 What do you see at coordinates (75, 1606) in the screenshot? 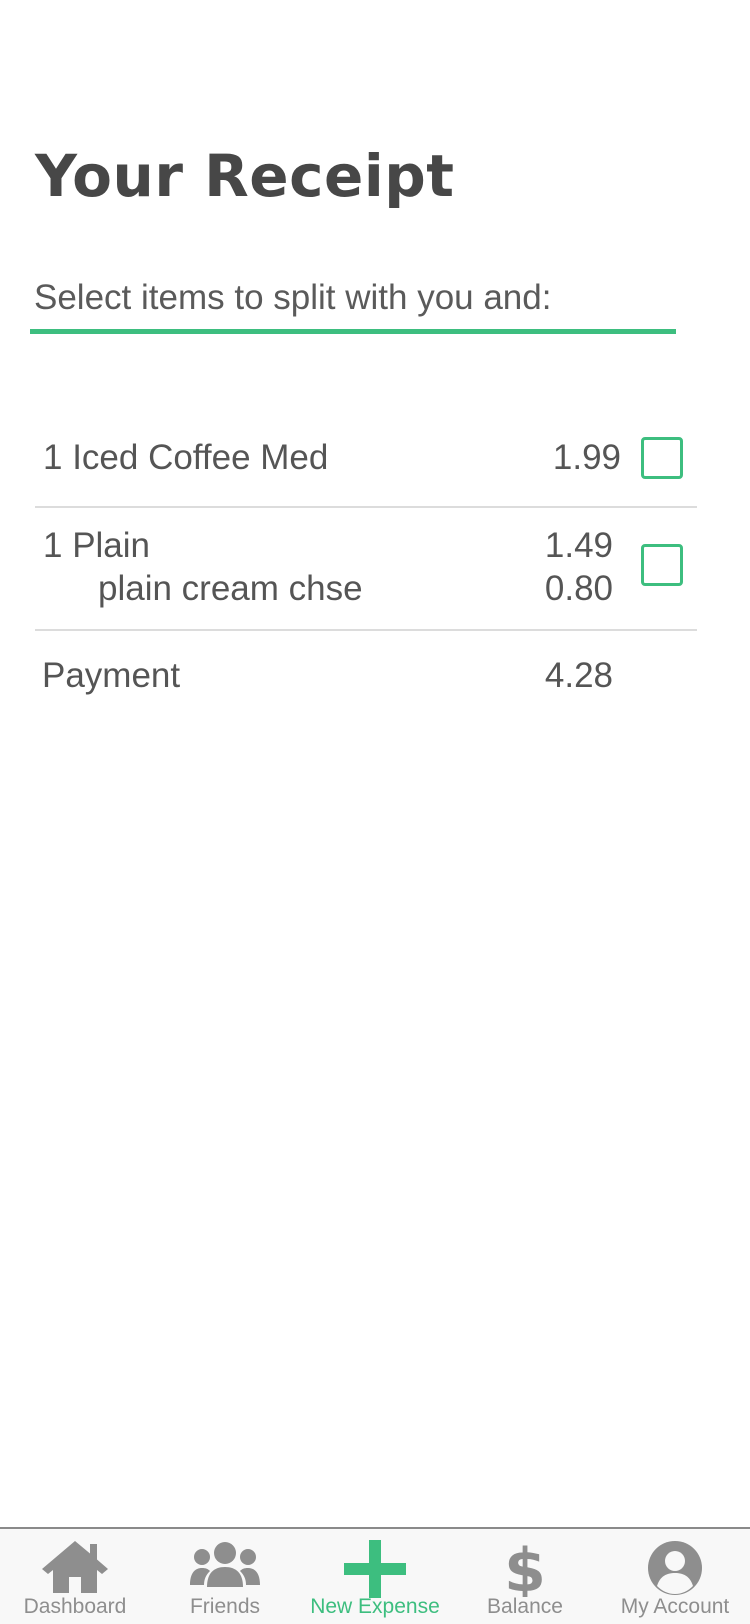
I see `tab-label: Dashboard` at bounding box center [75, 1606].